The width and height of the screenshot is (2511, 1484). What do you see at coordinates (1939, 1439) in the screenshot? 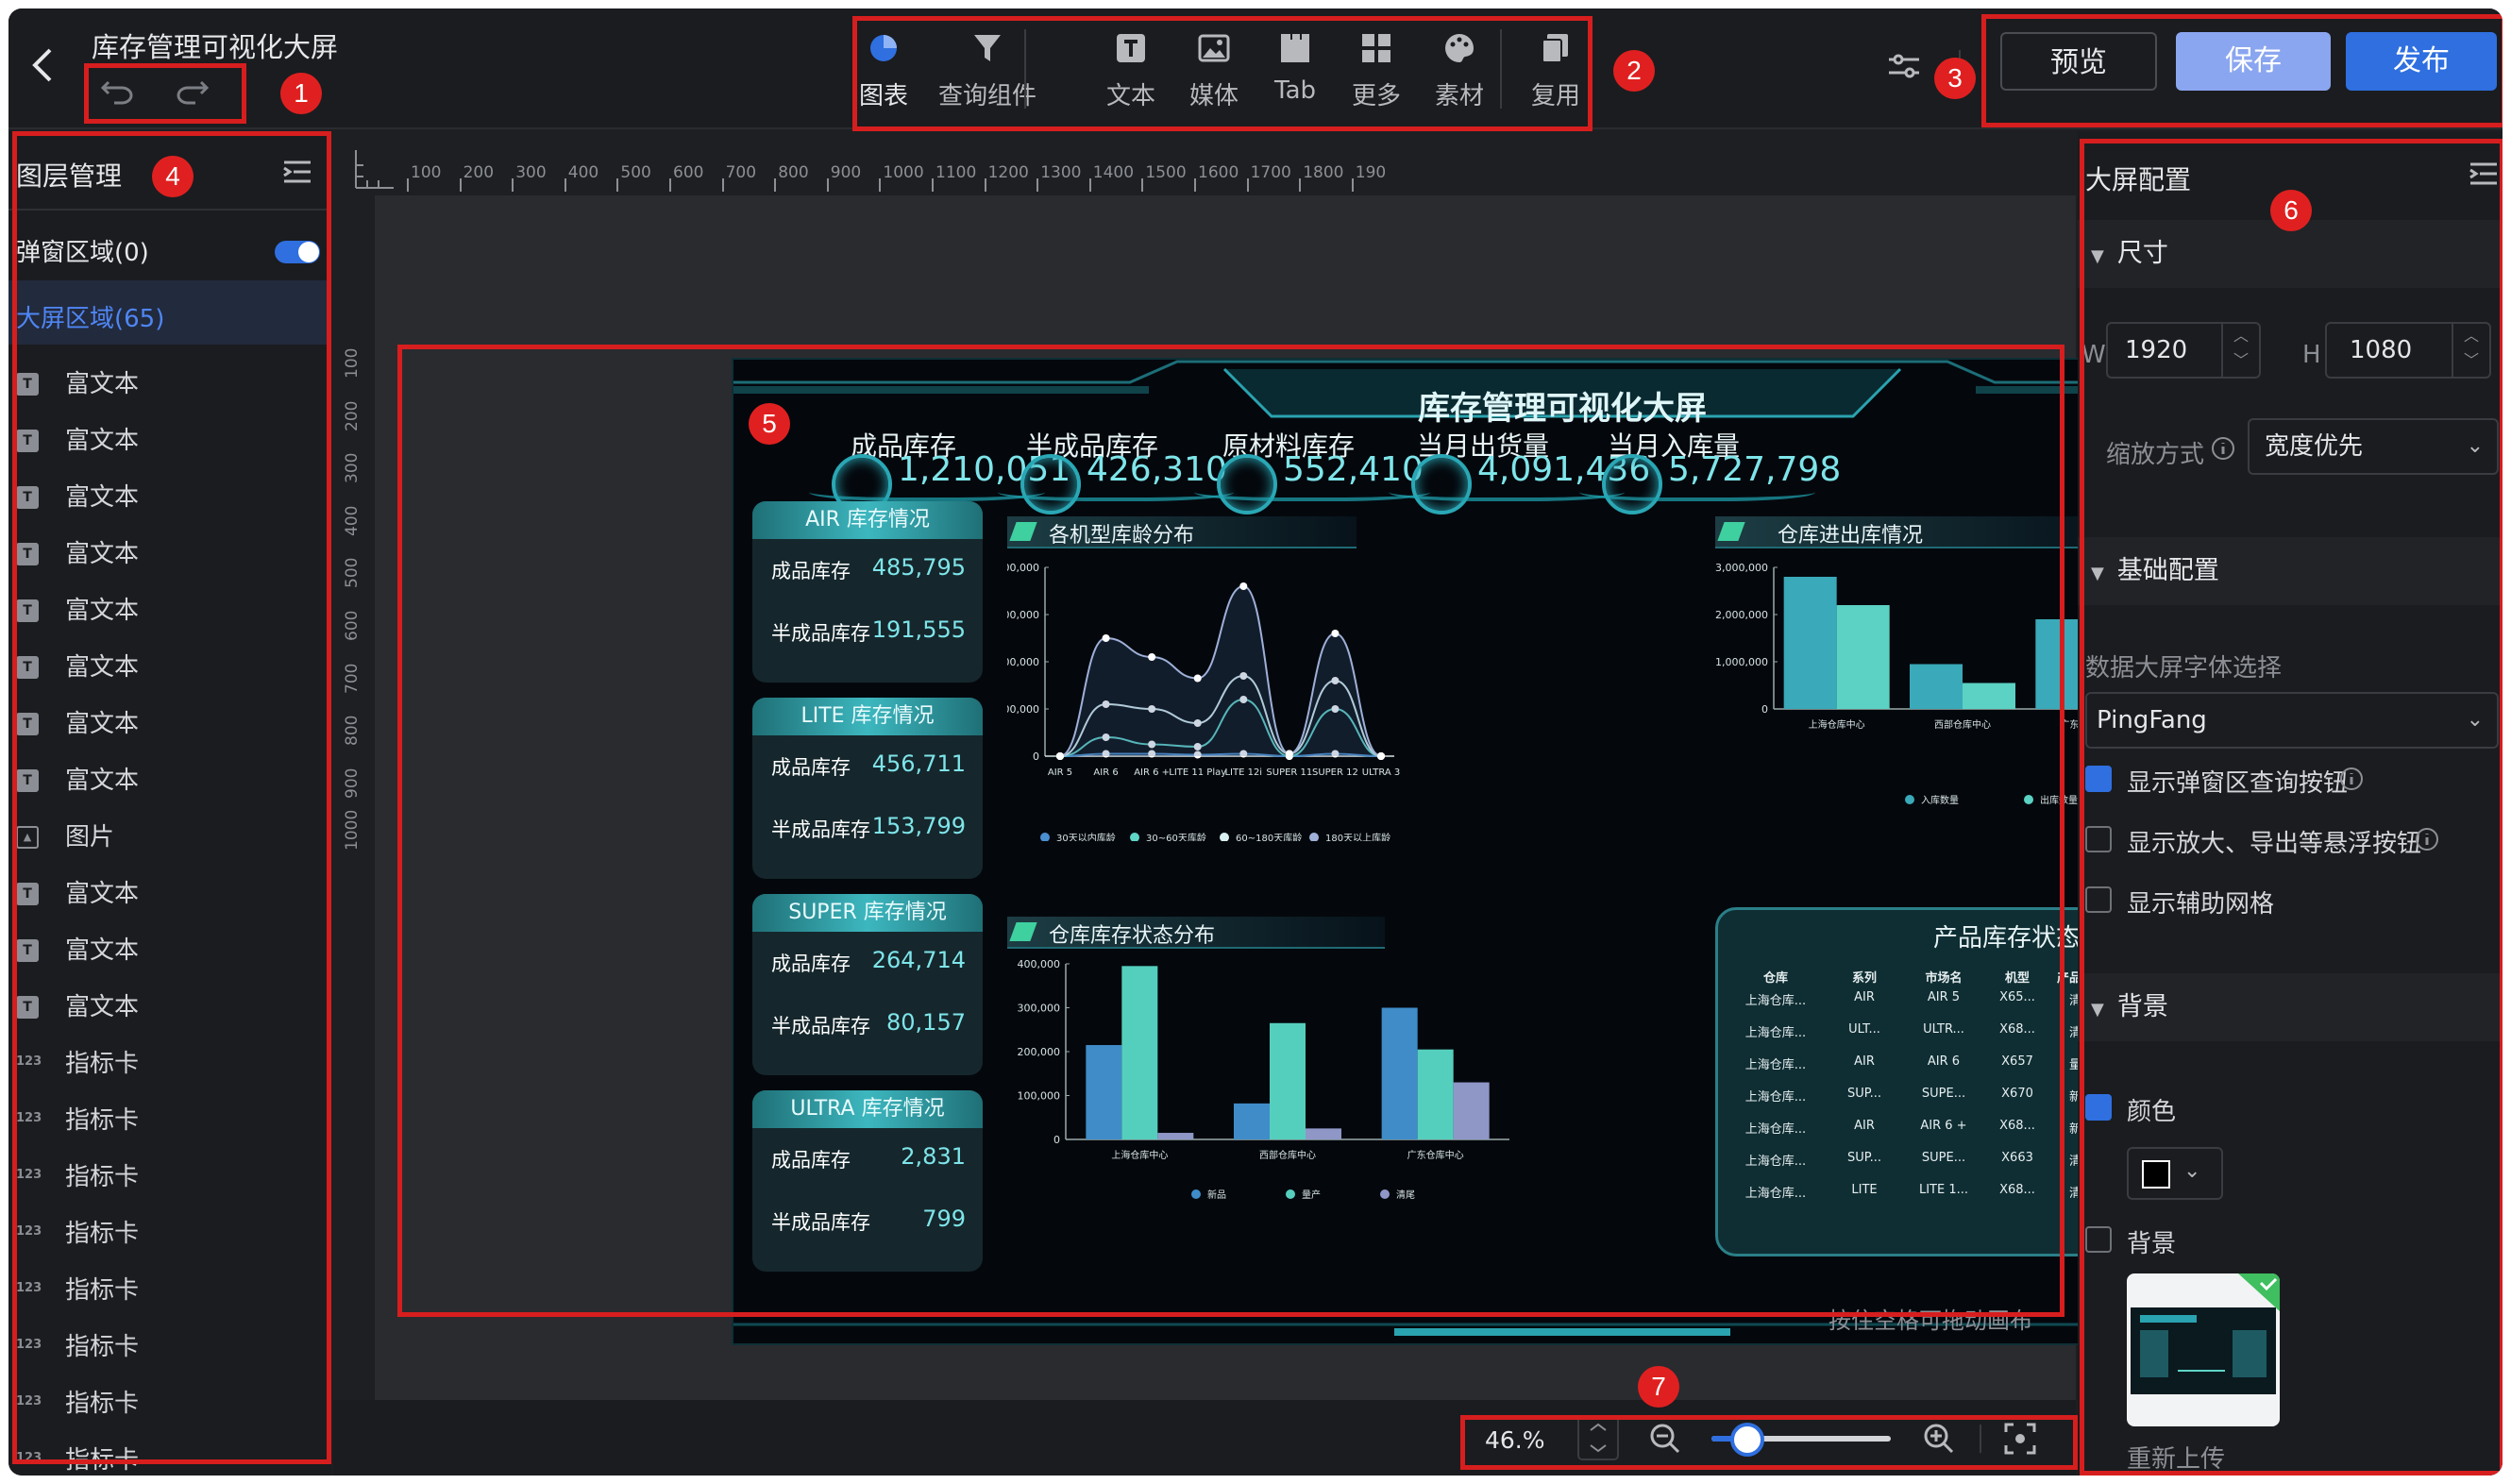
I see `zoom-in-icon` at bounding box center [1939, 1439].